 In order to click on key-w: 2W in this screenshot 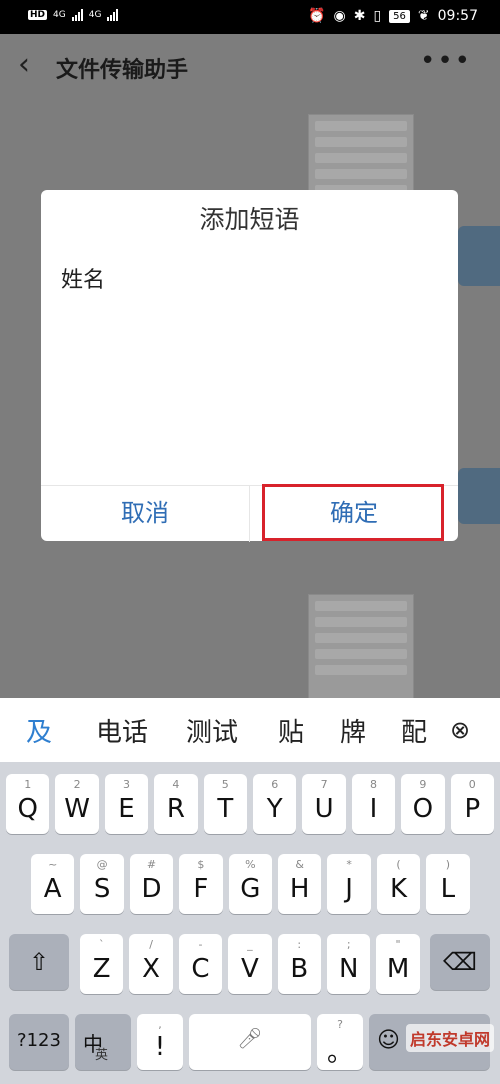, I will do `click(77, 804)`.